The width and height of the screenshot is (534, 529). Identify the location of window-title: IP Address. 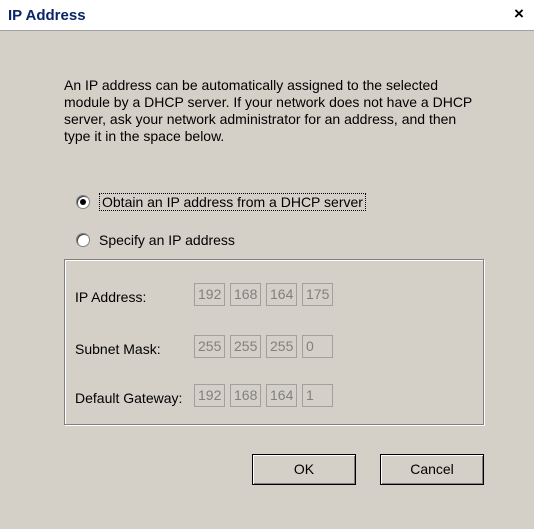
(47, 15).